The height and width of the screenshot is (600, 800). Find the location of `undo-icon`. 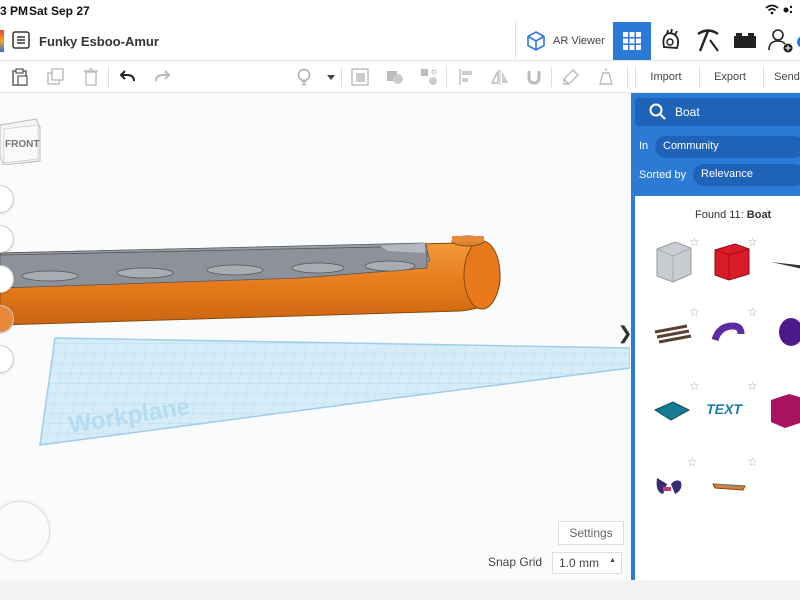

undo-icon is located at coordinates (127, 76).